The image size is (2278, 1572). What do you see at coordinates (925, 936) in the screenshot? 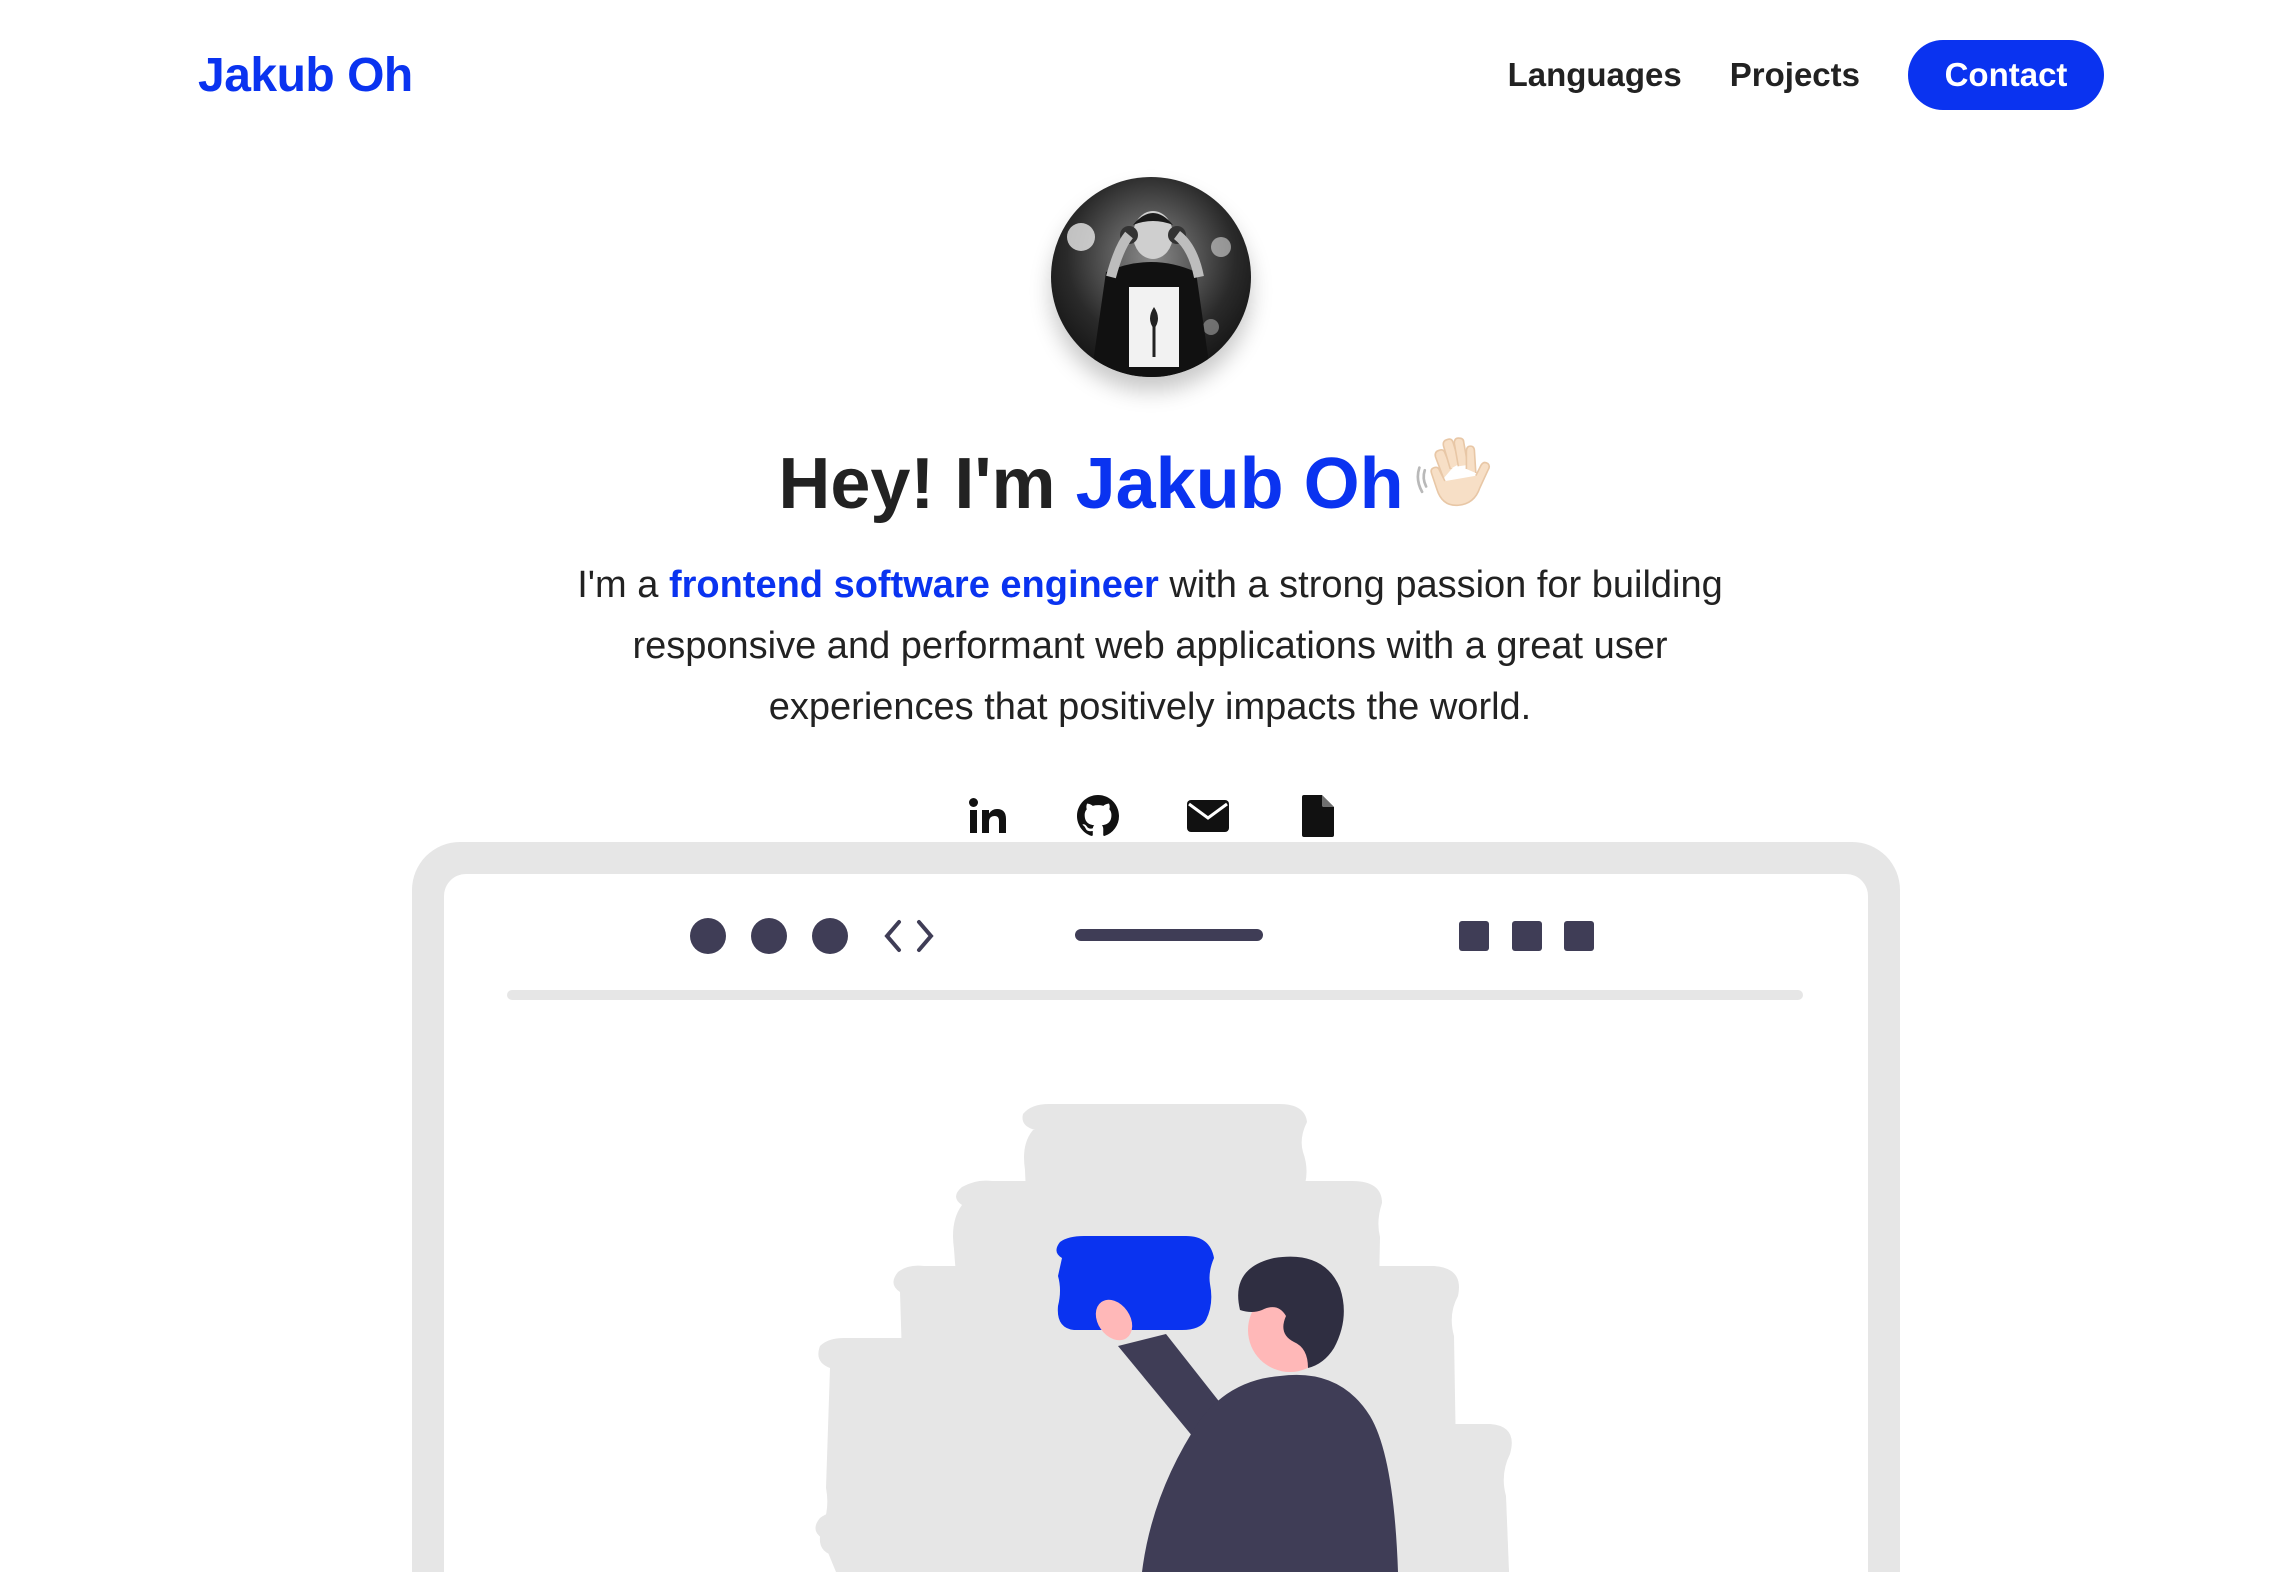
I see `forward-arrow-icon` at bounding box center [925, 936].